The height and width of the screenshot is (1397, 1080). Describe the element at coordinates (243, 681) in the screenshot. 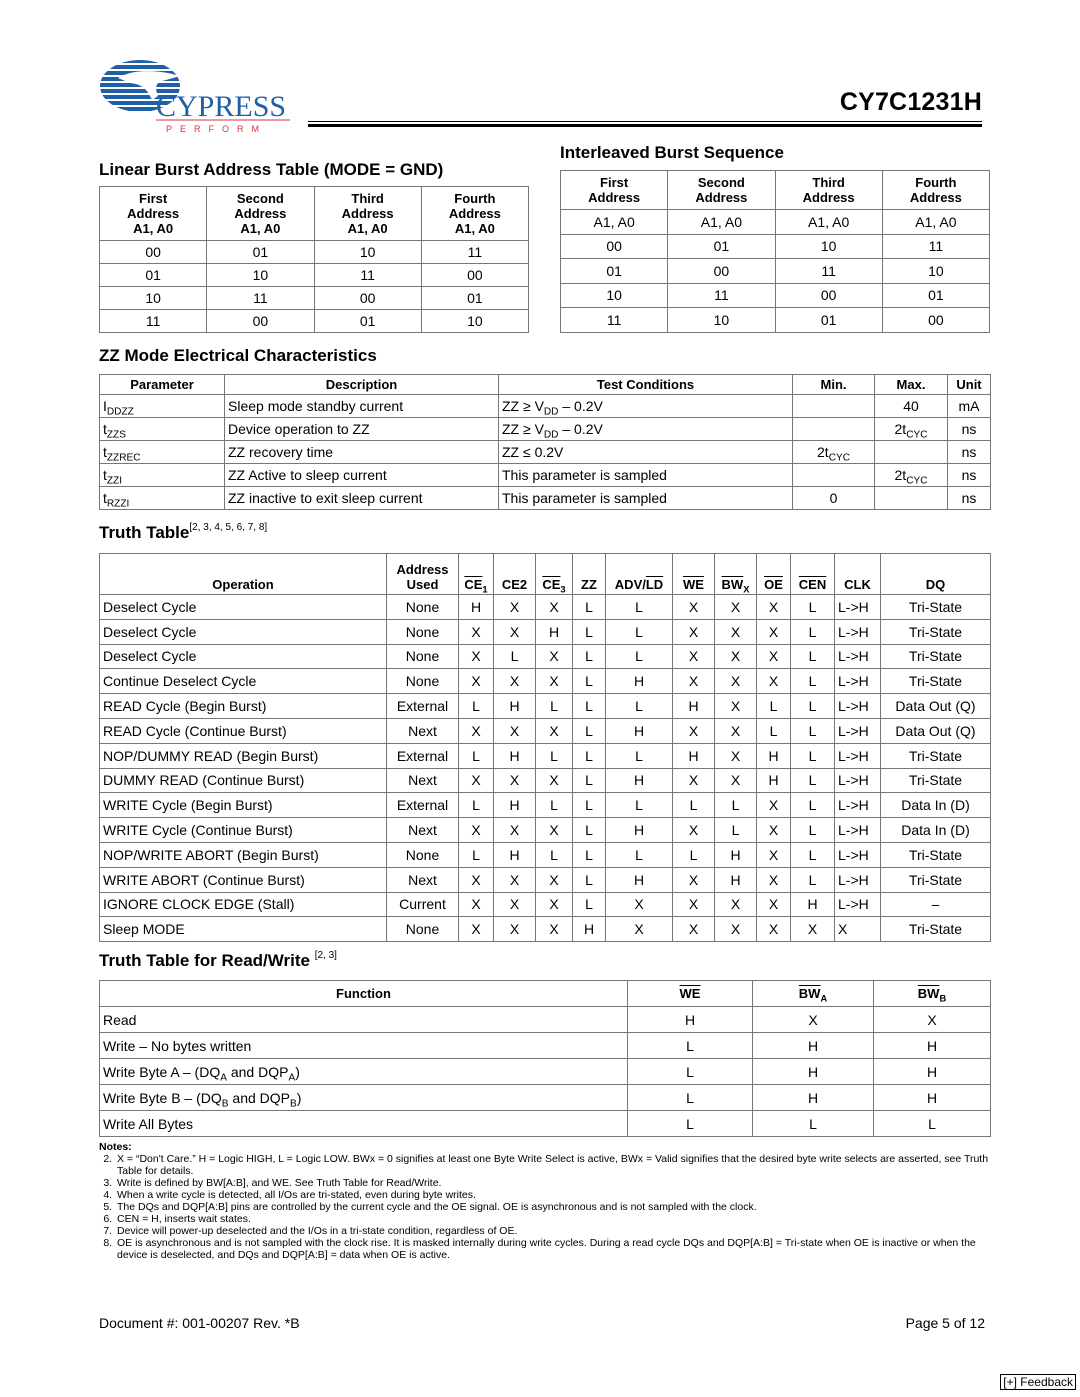

I see `operation-cell: Continue Deselect Cycle` at that location.